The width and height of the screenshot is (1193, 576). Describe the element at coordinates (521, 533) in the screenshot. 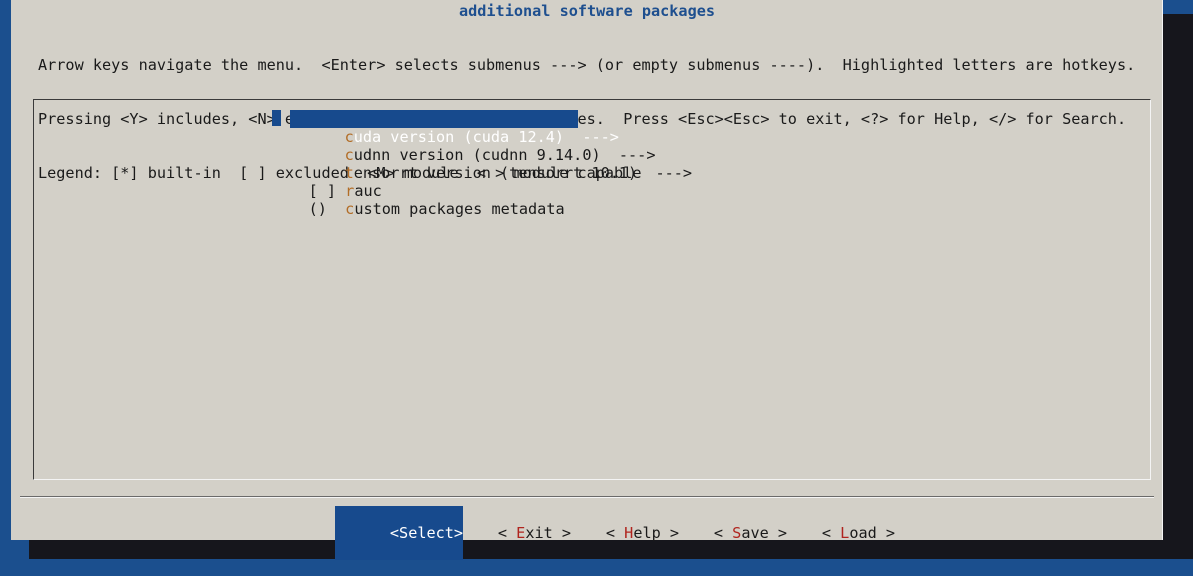

I see `button-hotkey: E` at that location.